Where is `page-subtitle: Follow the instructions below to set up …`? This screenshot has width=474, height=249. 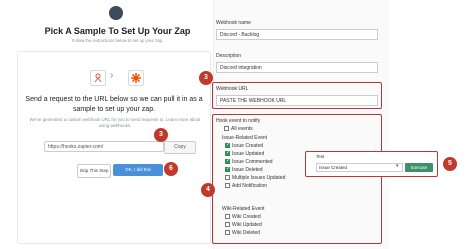
page-subtitle: Follow the instructions below to set up … is located at coordinates (117, 40).